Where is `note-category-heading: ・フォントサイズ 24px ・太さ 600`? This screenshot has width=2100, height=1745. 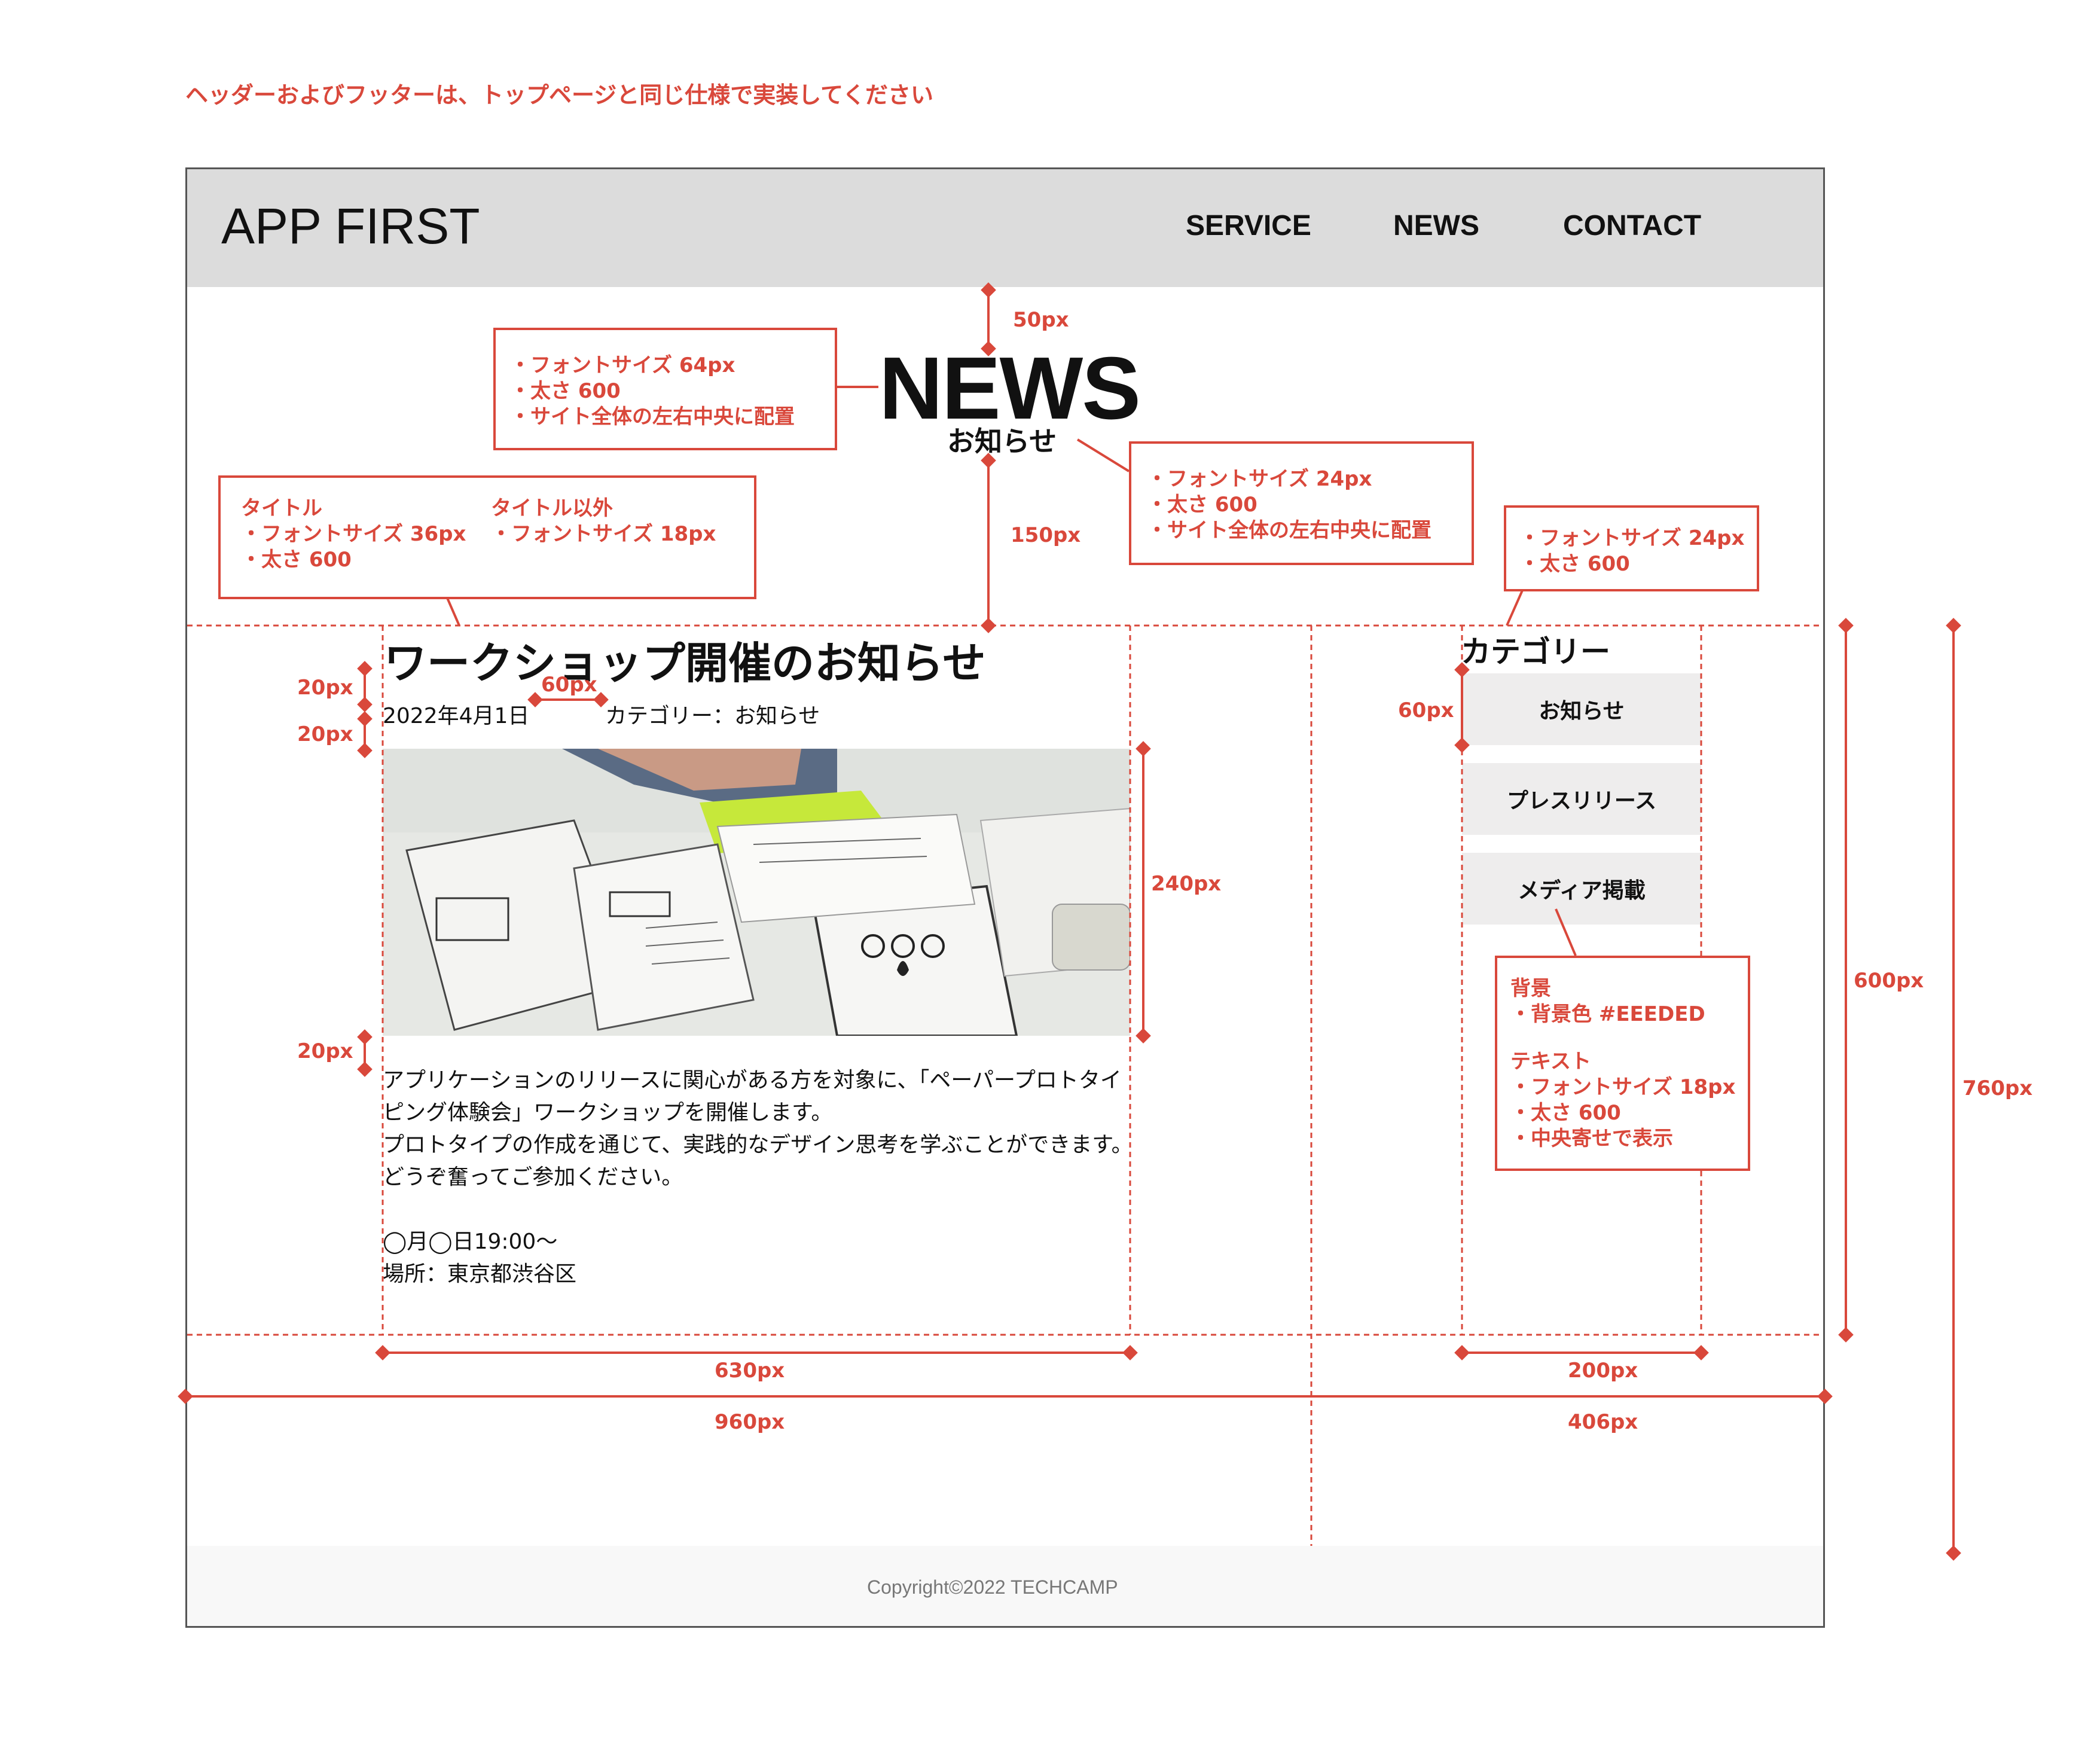 note-category-heading: ・フォントサイズ 24px ・太さ 600 is located at coordinates (1631, 548).